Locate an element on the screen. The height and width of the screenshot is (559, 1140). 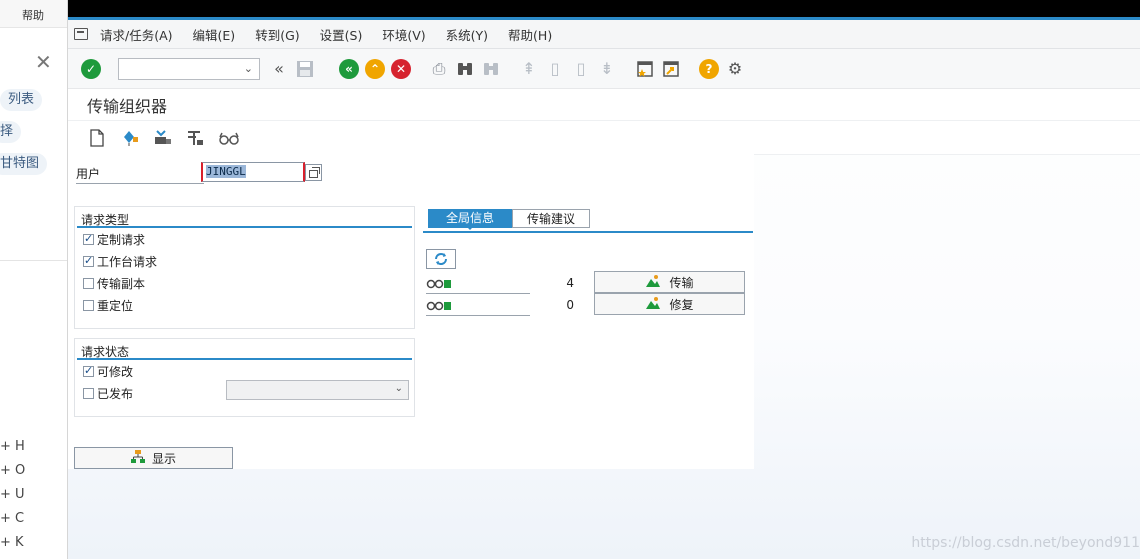
diamond-tree-icon is located at coordinates (131, 138).